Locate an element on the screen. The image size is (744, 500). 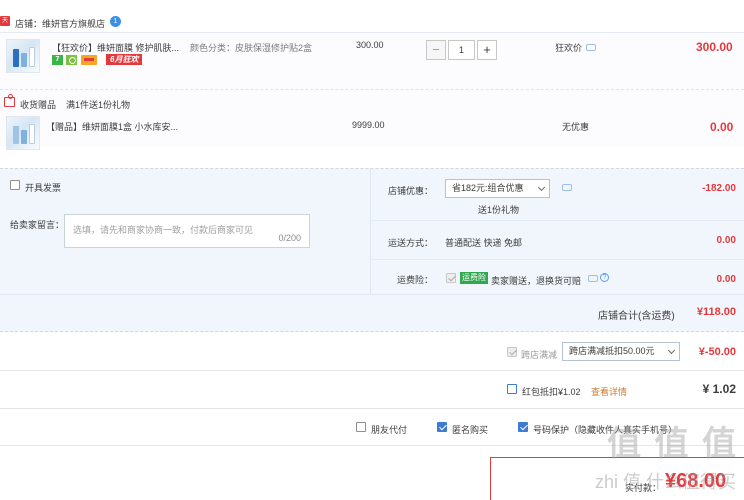
gift-thumbnail is located at coordinates (23, 133).